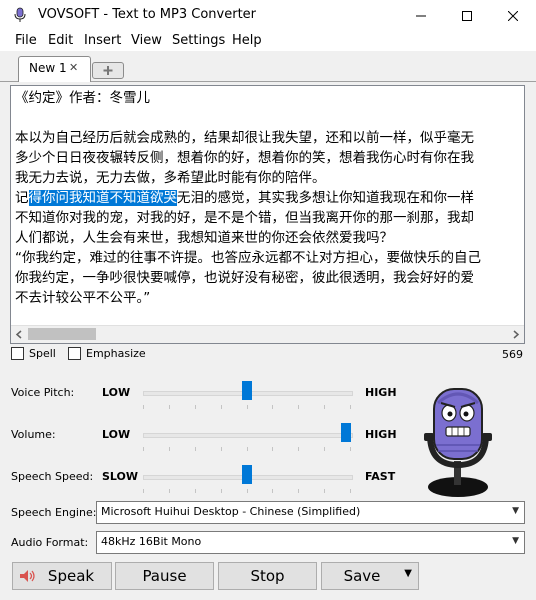 The width and height of the screenshot is (536, 600). I want to click on selected-text: 得你问我知道不知道欲哭, so click(102, 198).